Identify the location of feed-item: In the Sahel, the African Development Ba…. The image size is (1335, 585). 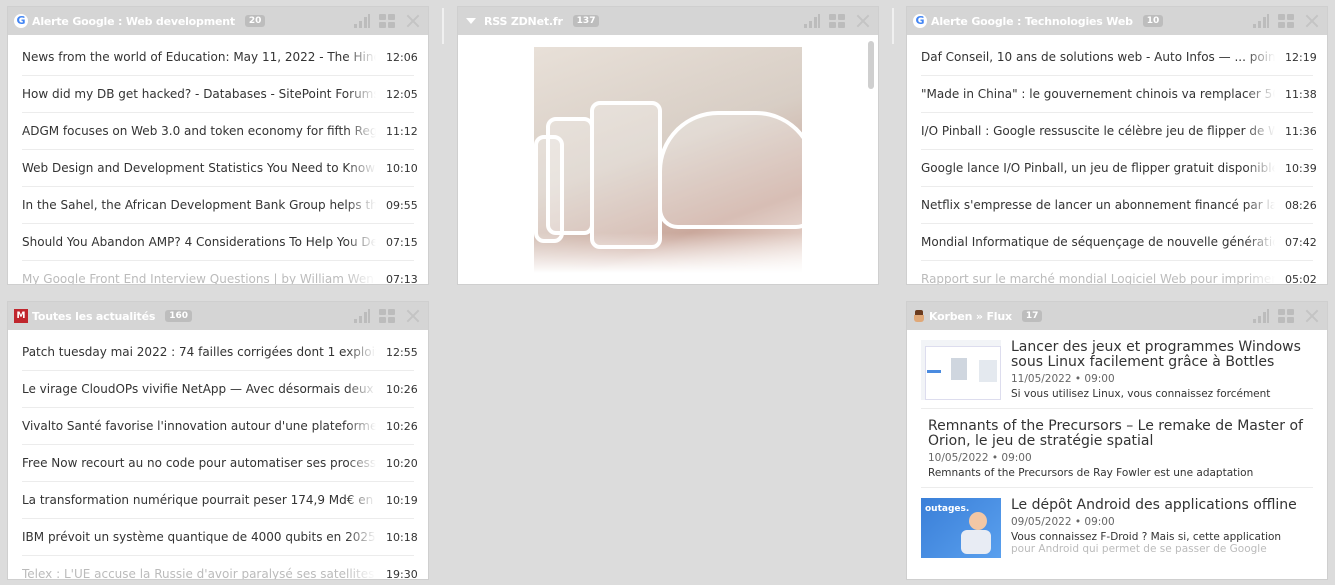
(220, 205).